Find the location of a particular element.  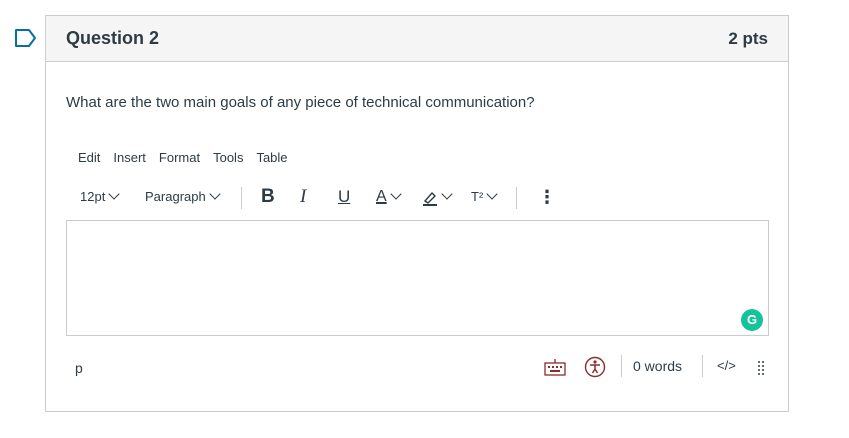

highlighter-icon is located at coordinates (430, 198).